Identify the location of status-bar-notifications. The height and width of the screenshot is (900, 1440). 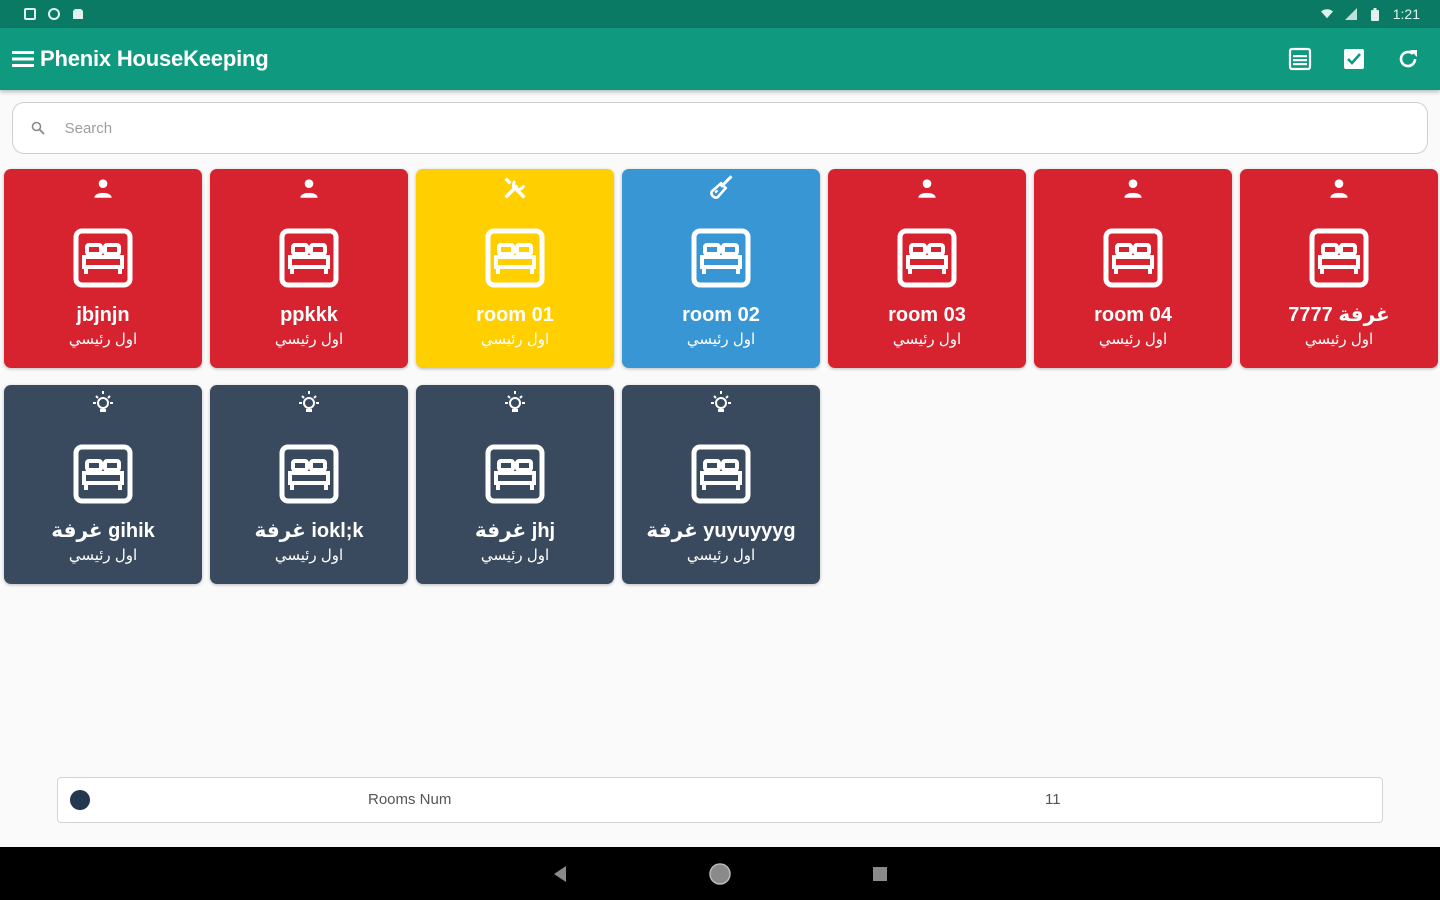
(54, 14).